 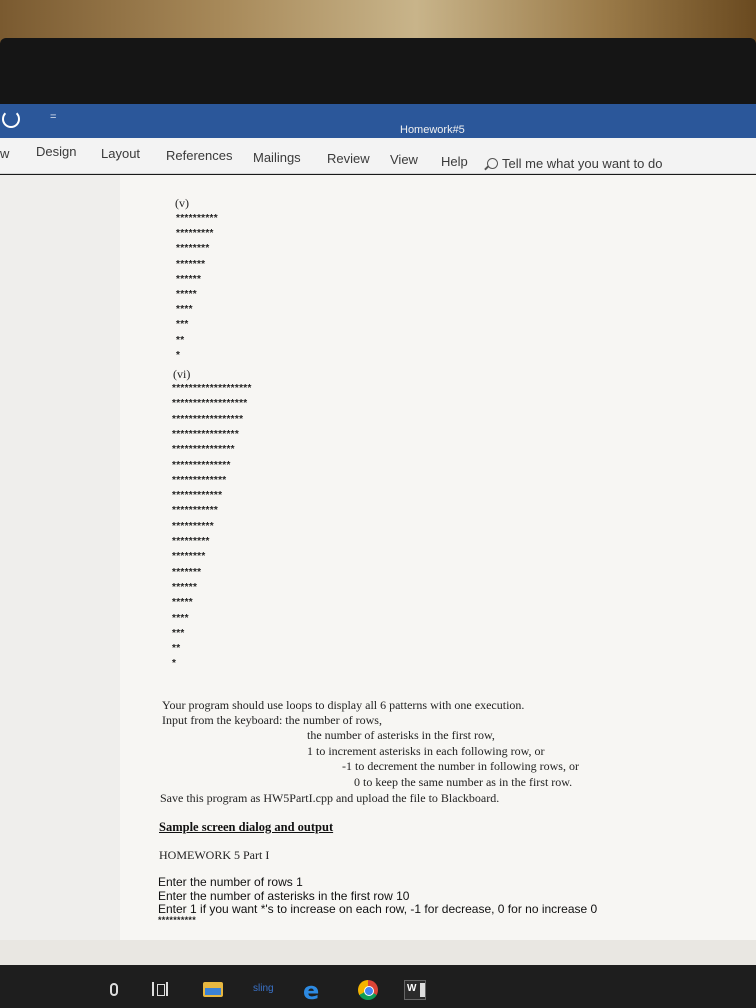 What do you see at coordinates (56, 151) in the screenshot?
I see `tab-design: Design` at bounding box center [56, 151].